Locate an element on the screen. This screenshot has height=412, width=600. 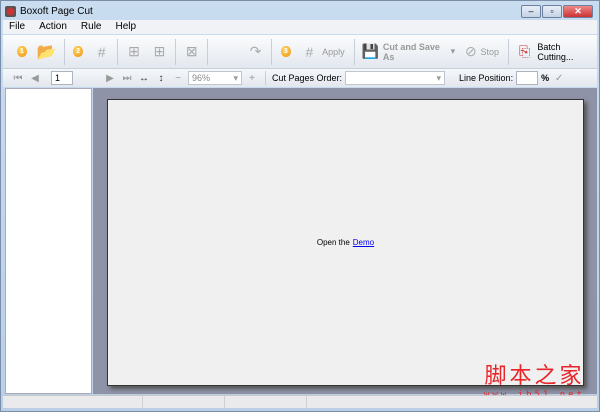
menu-file: File is located at coordinates (17, 27).